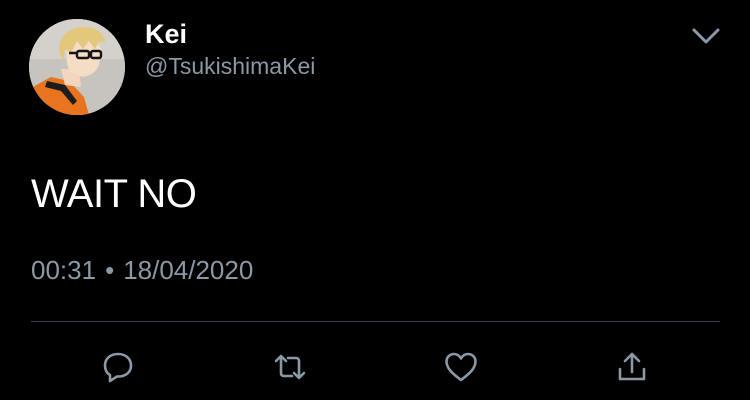  I want to click on share-button, so click(632, 367).